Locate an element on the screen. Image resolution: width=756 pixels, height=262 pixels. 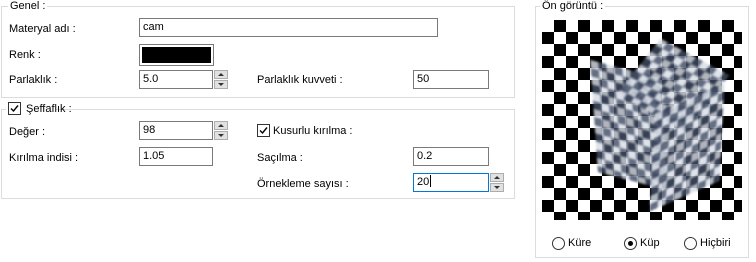
imperfect-refraction-label: Kusurlu kırılma : is located at coordinates (313, 131).